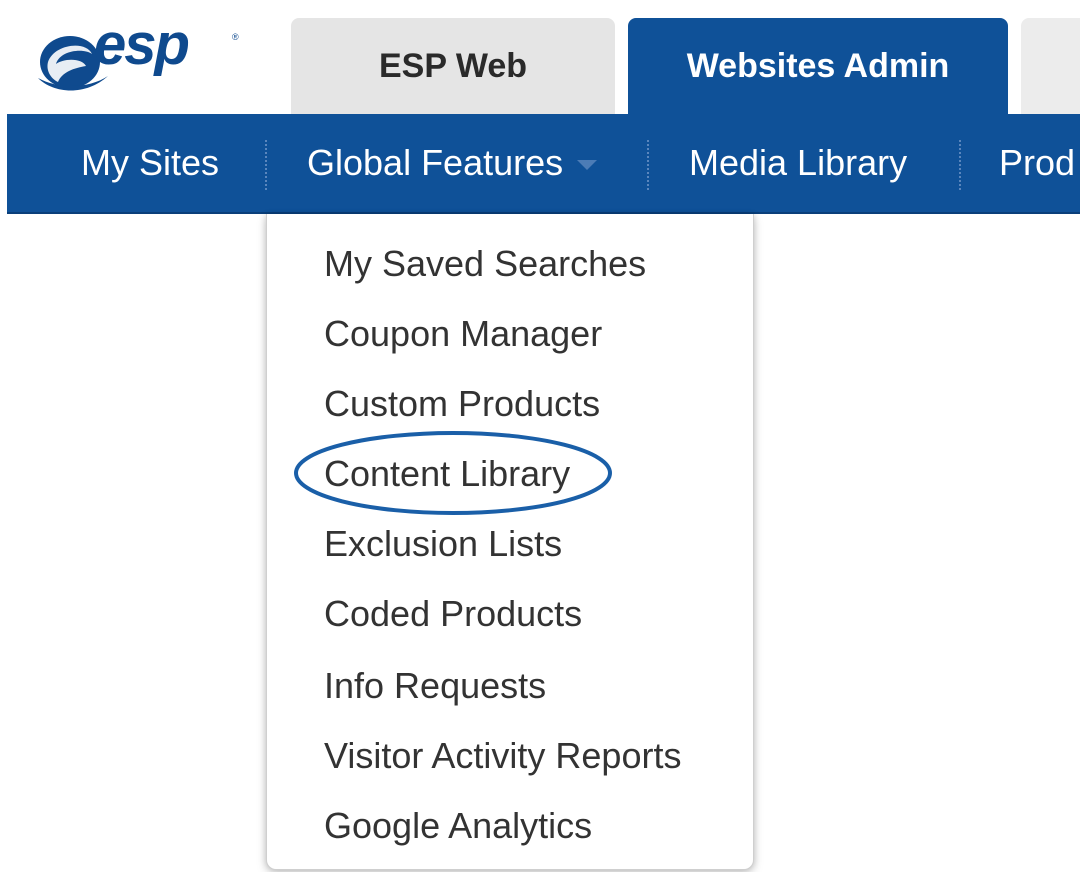 The image size is (1080, 872). I want to click on caret-down-icon, so click(587, 165).